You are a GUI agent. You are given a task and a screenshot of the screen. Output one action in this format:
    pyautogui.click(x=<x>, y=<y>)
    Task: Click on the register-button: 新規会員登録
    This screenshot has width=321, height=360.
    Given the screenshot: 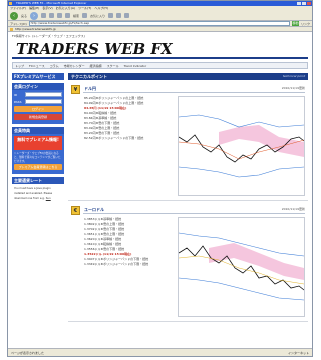 What is the action you would take?
    pyautogui.click(x=38, y=117)
    